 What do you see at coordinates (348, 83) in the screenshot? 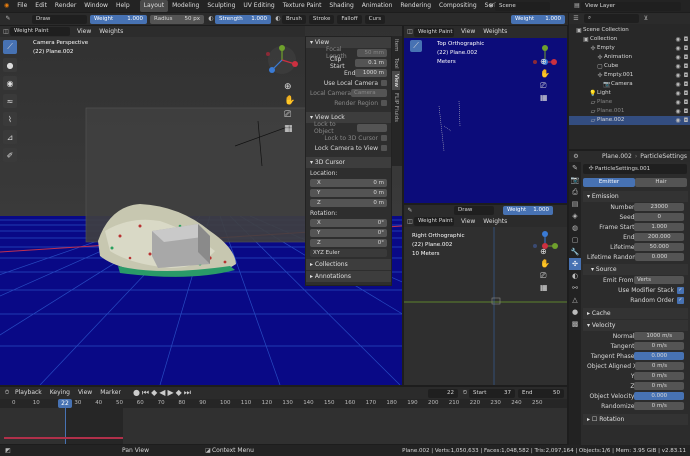
I see `use-local-camera-row: Use Local Camera` at bounding box center [348, 83].